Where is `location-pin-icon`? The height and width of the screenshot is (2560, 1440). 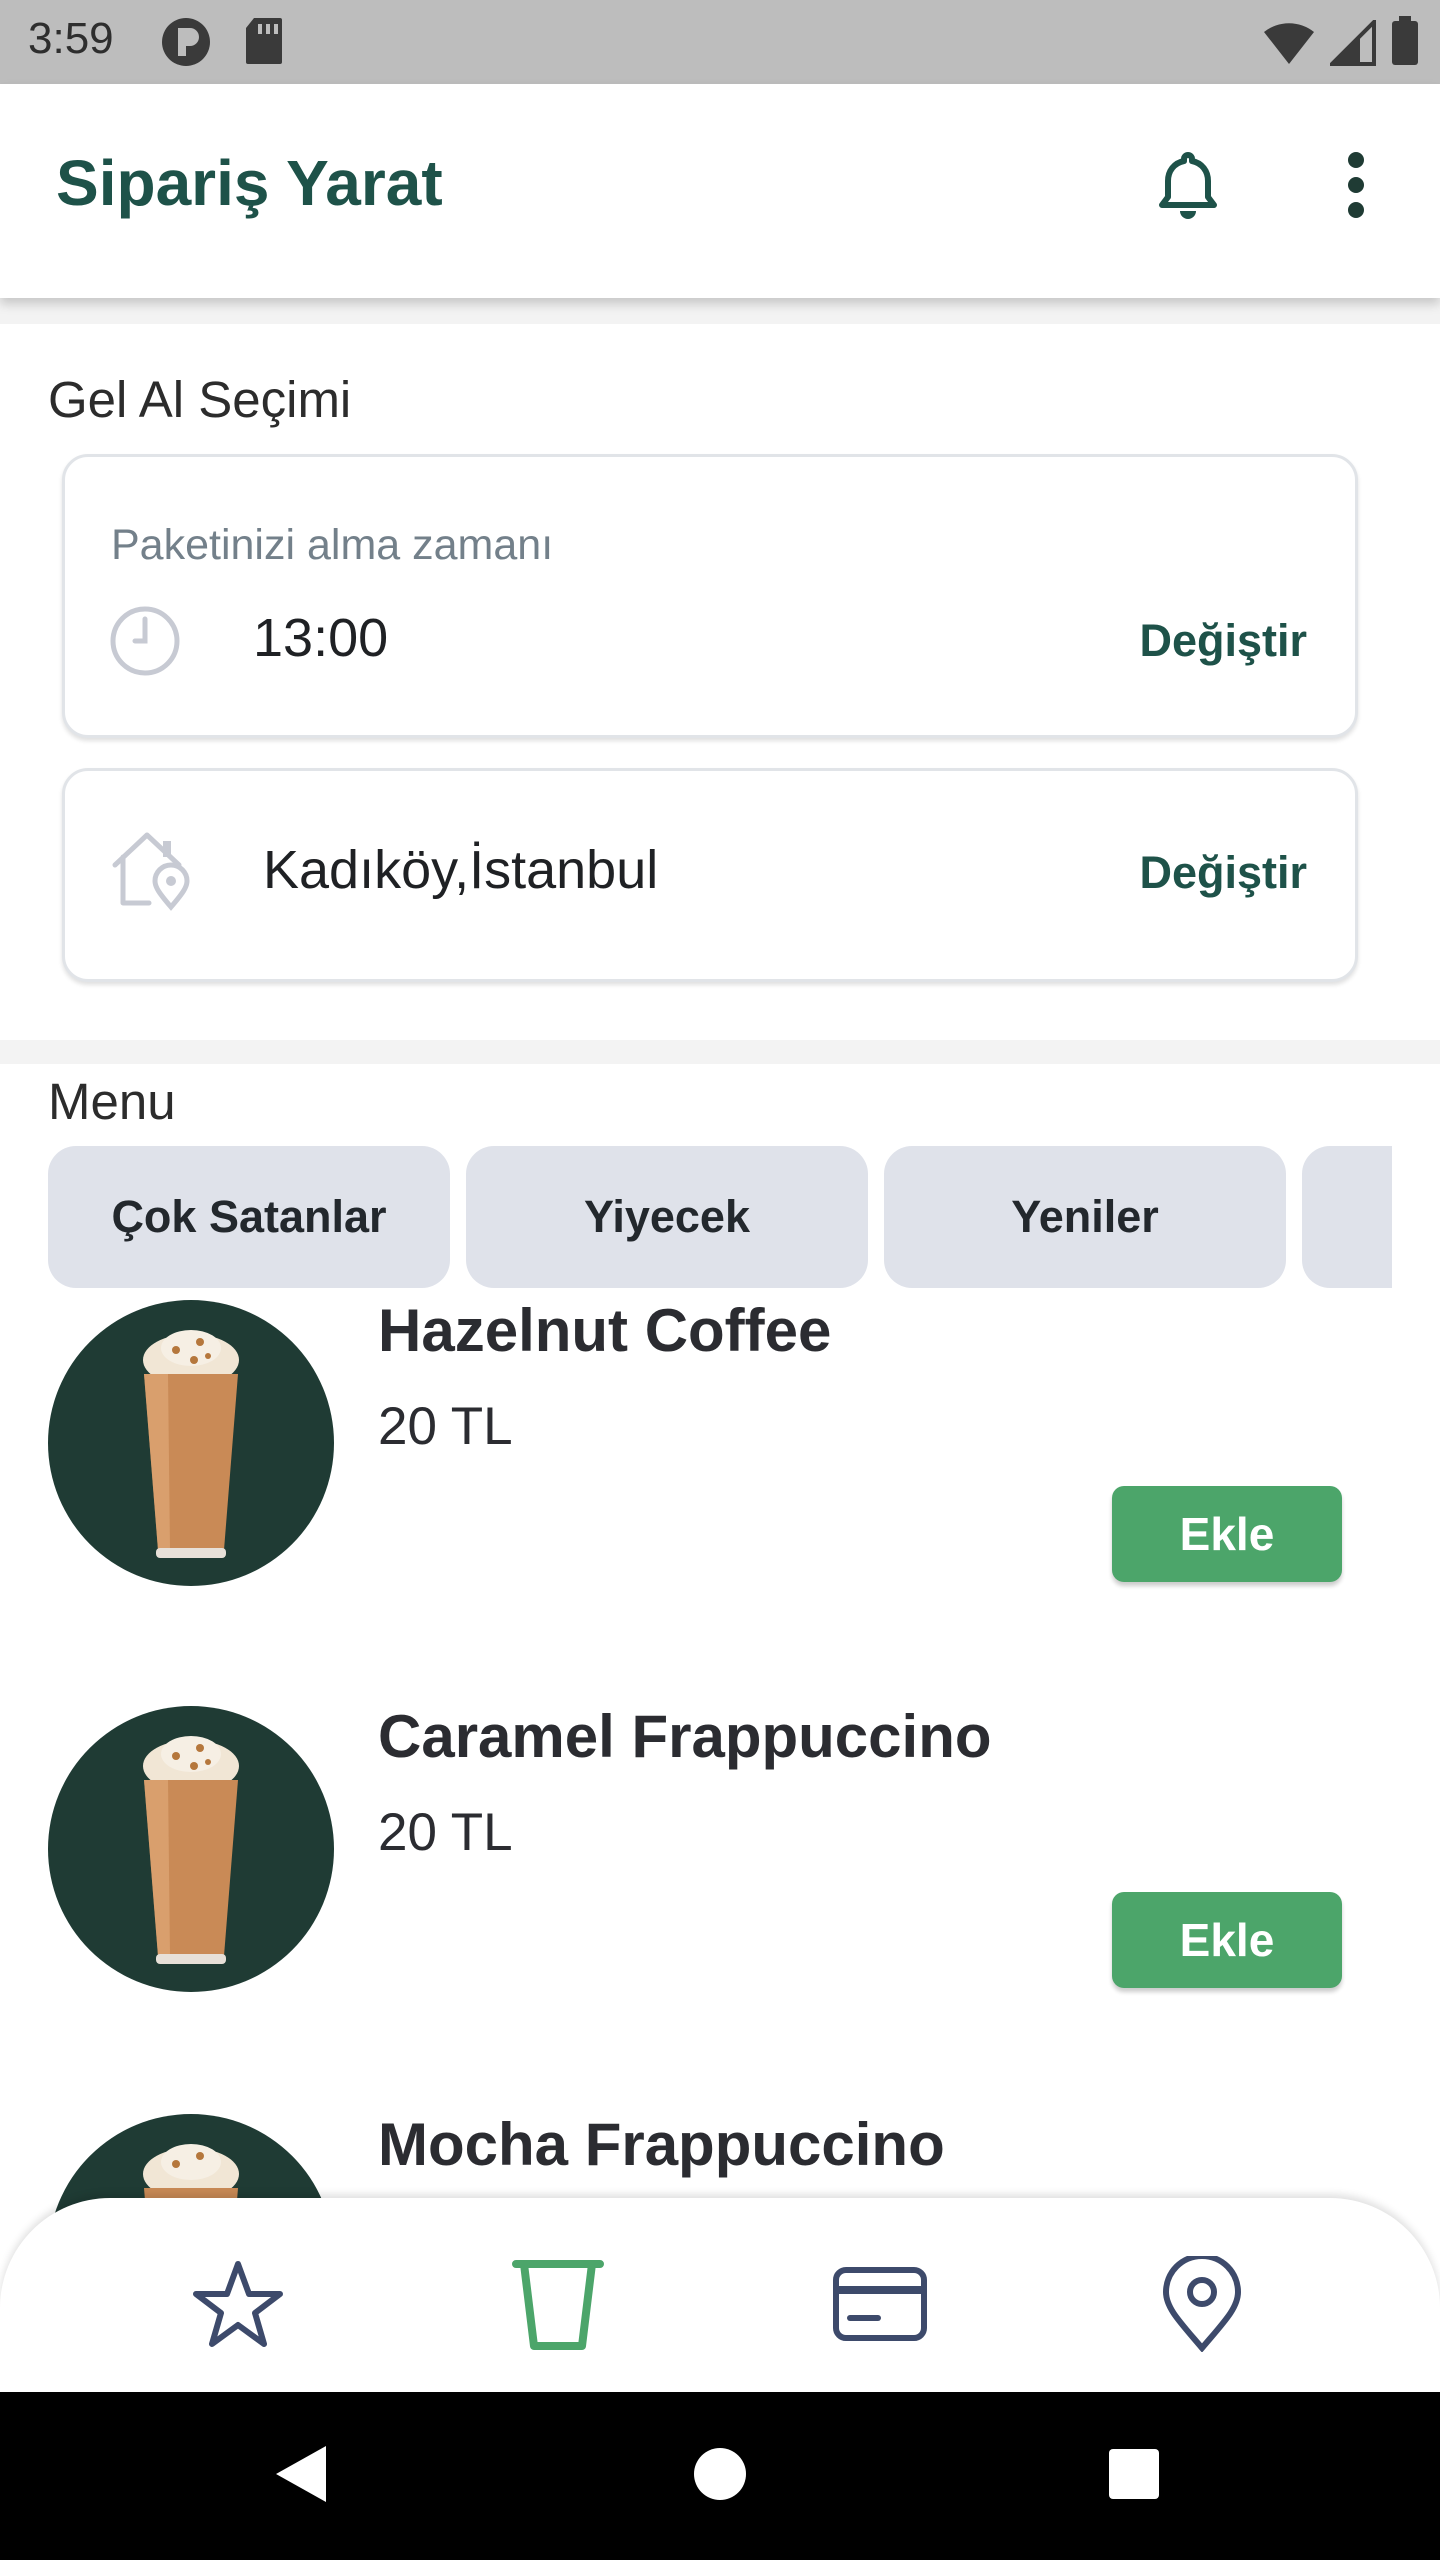
location-pin-icon is located at coordinates (1202, 2304).